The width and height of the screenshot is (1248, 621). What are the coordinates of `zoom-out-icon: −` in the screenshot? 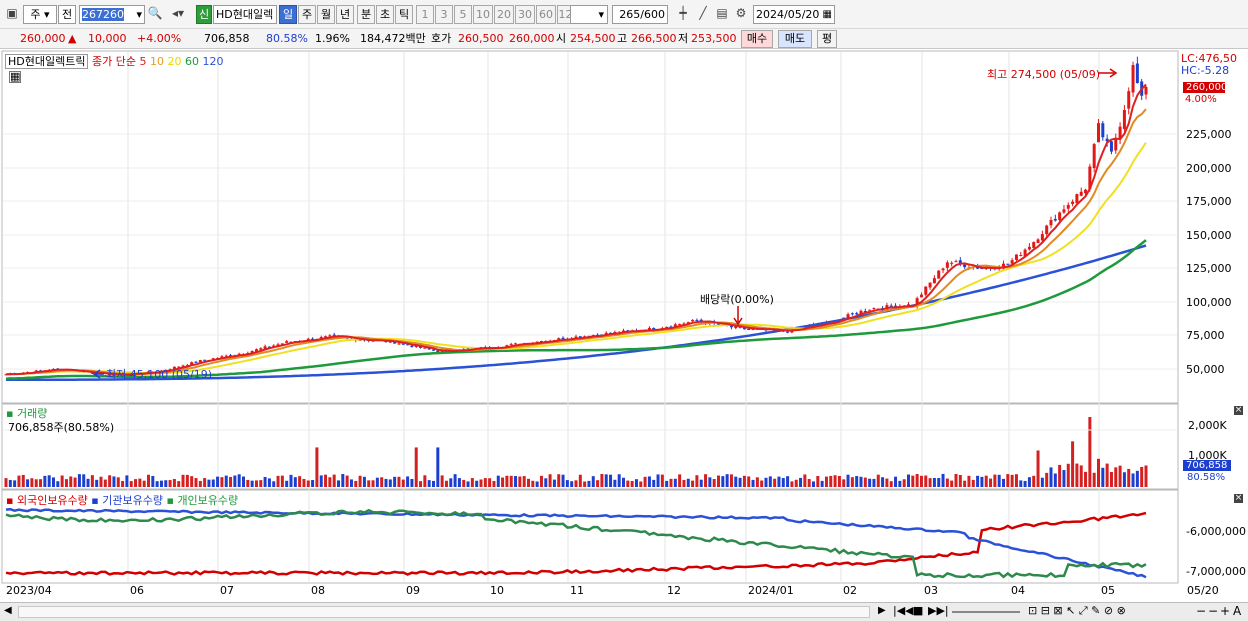 It's located at (1201, 611).